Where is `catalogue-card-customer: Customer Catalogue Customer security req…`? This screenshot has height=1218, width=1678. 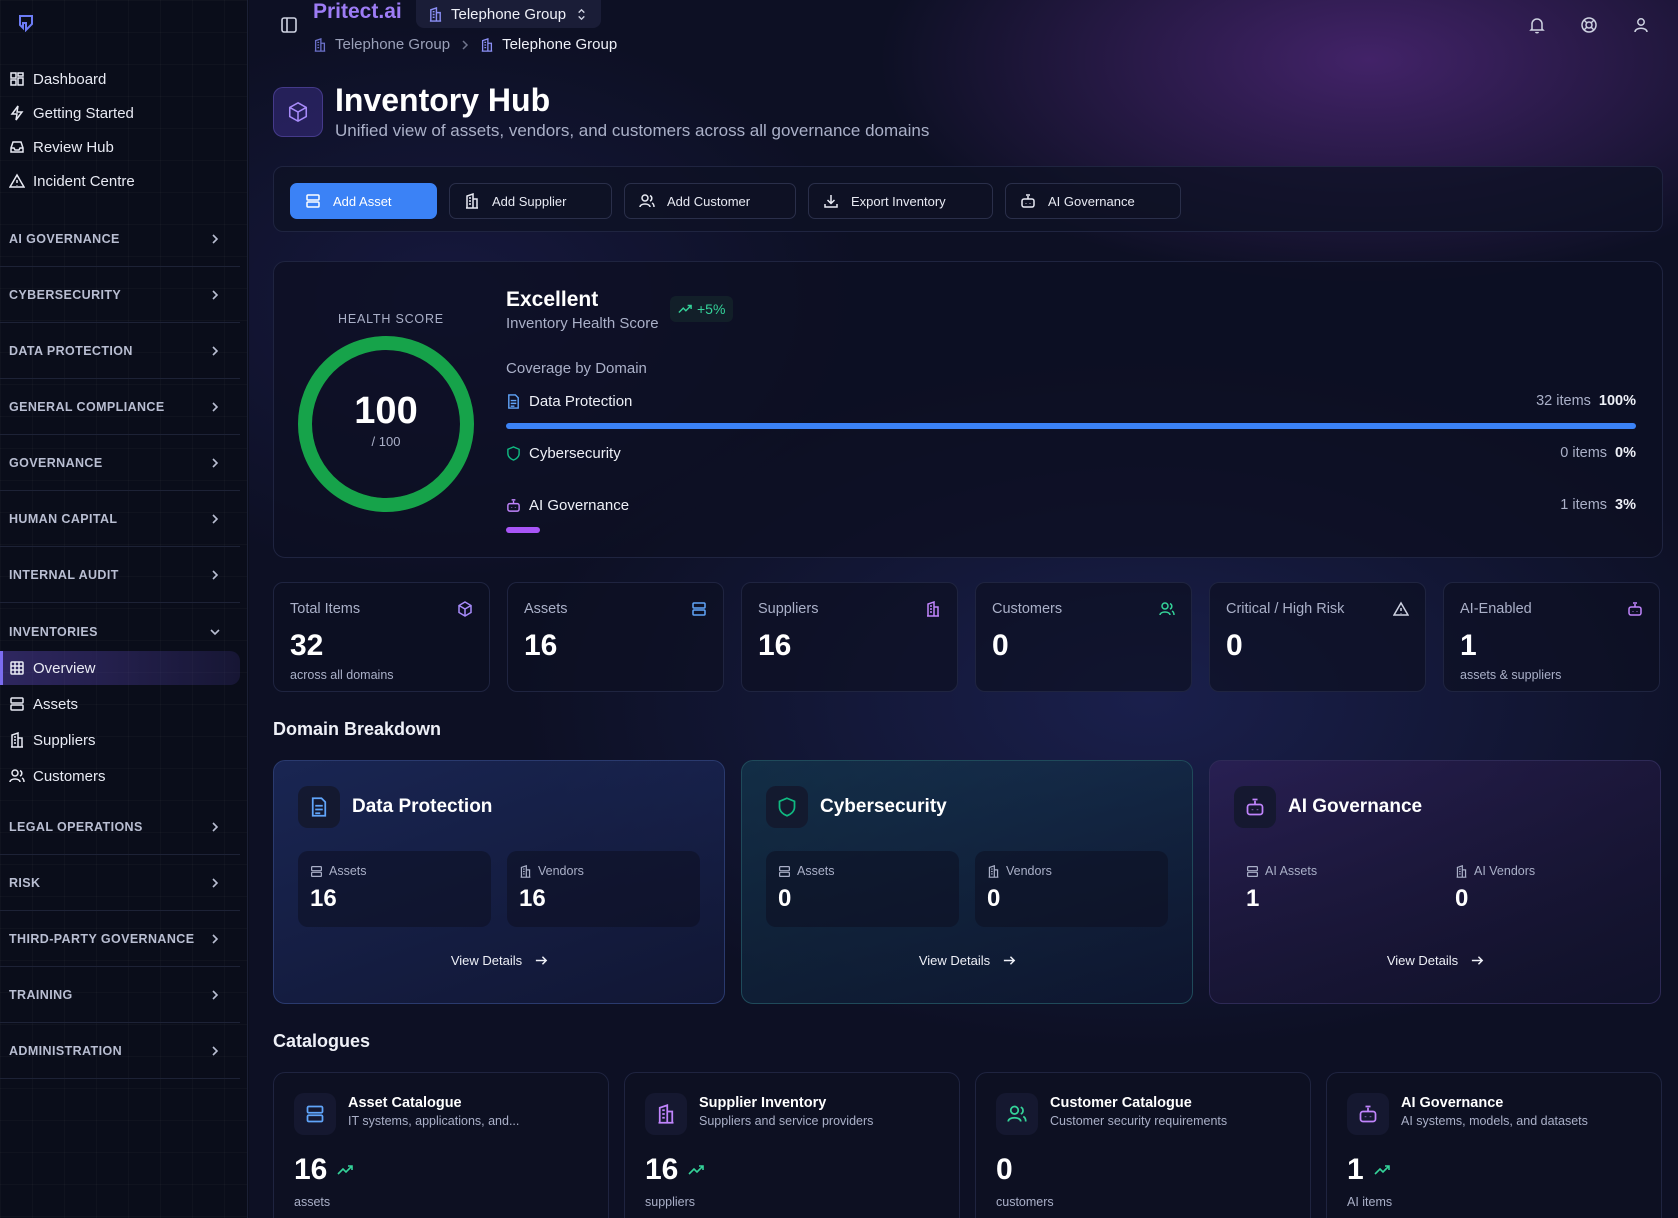 catalogue-card-customer: Customer Catalogue Customer security req… is located at coordinates (1143, 1145).